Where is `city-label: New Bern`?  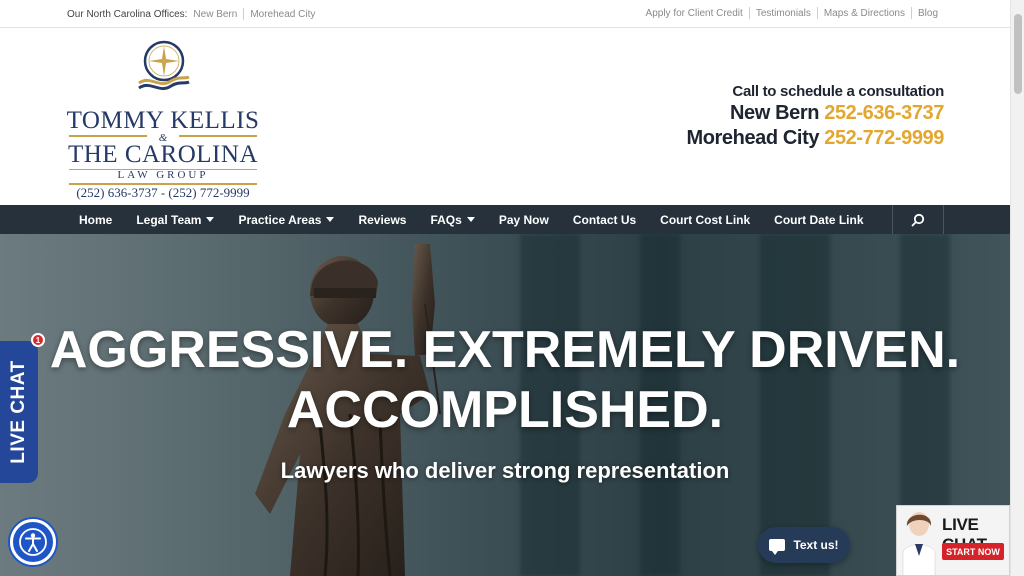 city-label: New Bern is located at coordinates (775, 113).